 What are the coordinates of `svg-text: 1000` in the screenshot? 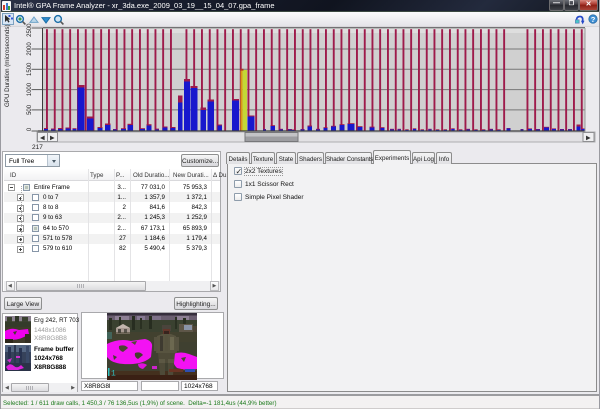 It's located at (30, 89).